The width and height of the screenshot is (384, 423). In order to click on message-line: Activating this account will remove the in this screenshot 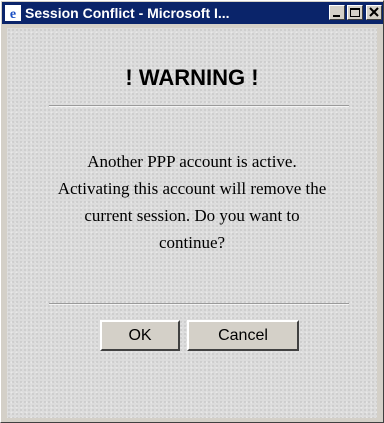, I will do `click(192, 188)`.